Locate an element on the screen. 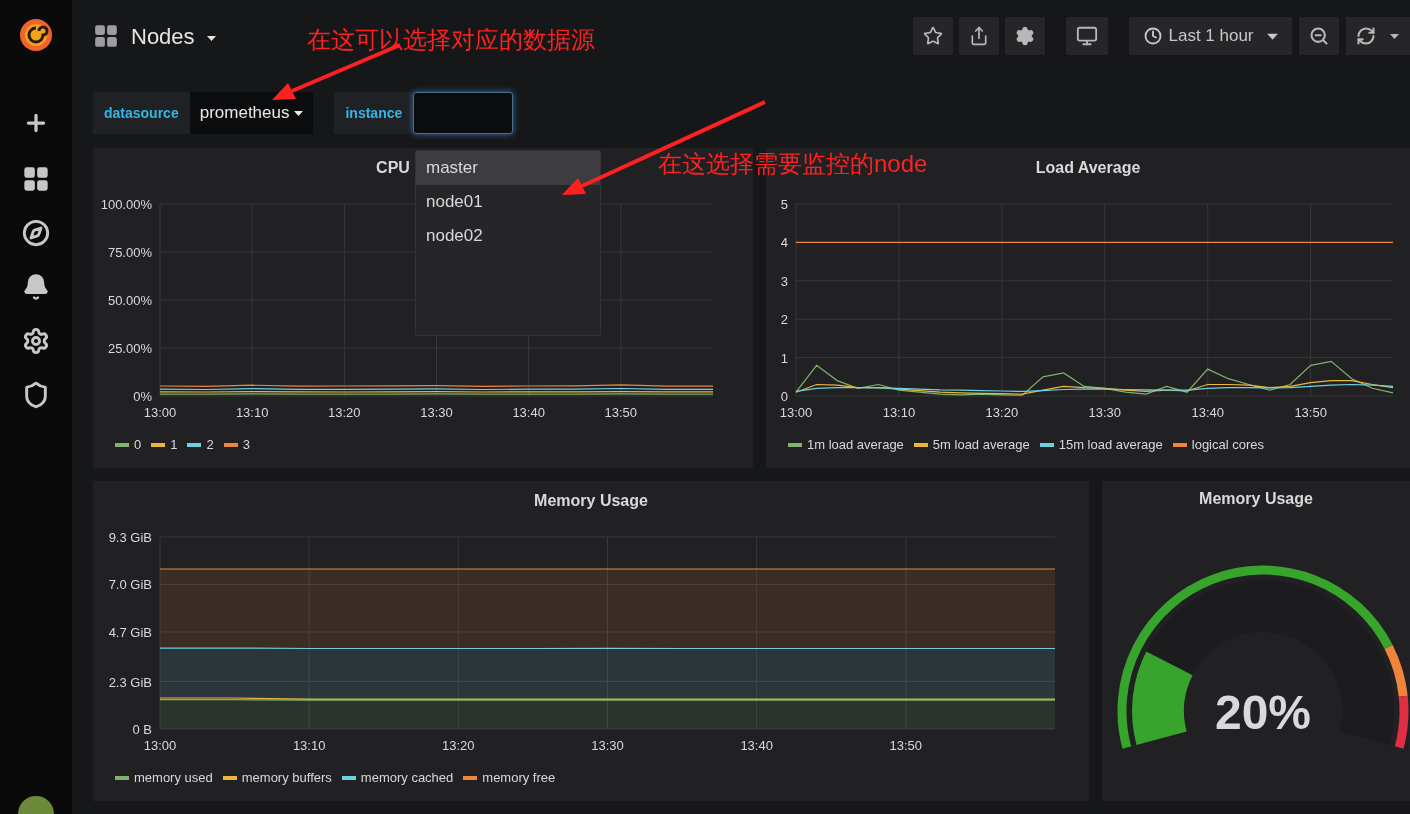  dashboard-title: Nodes is located at coordinates (154, 36).